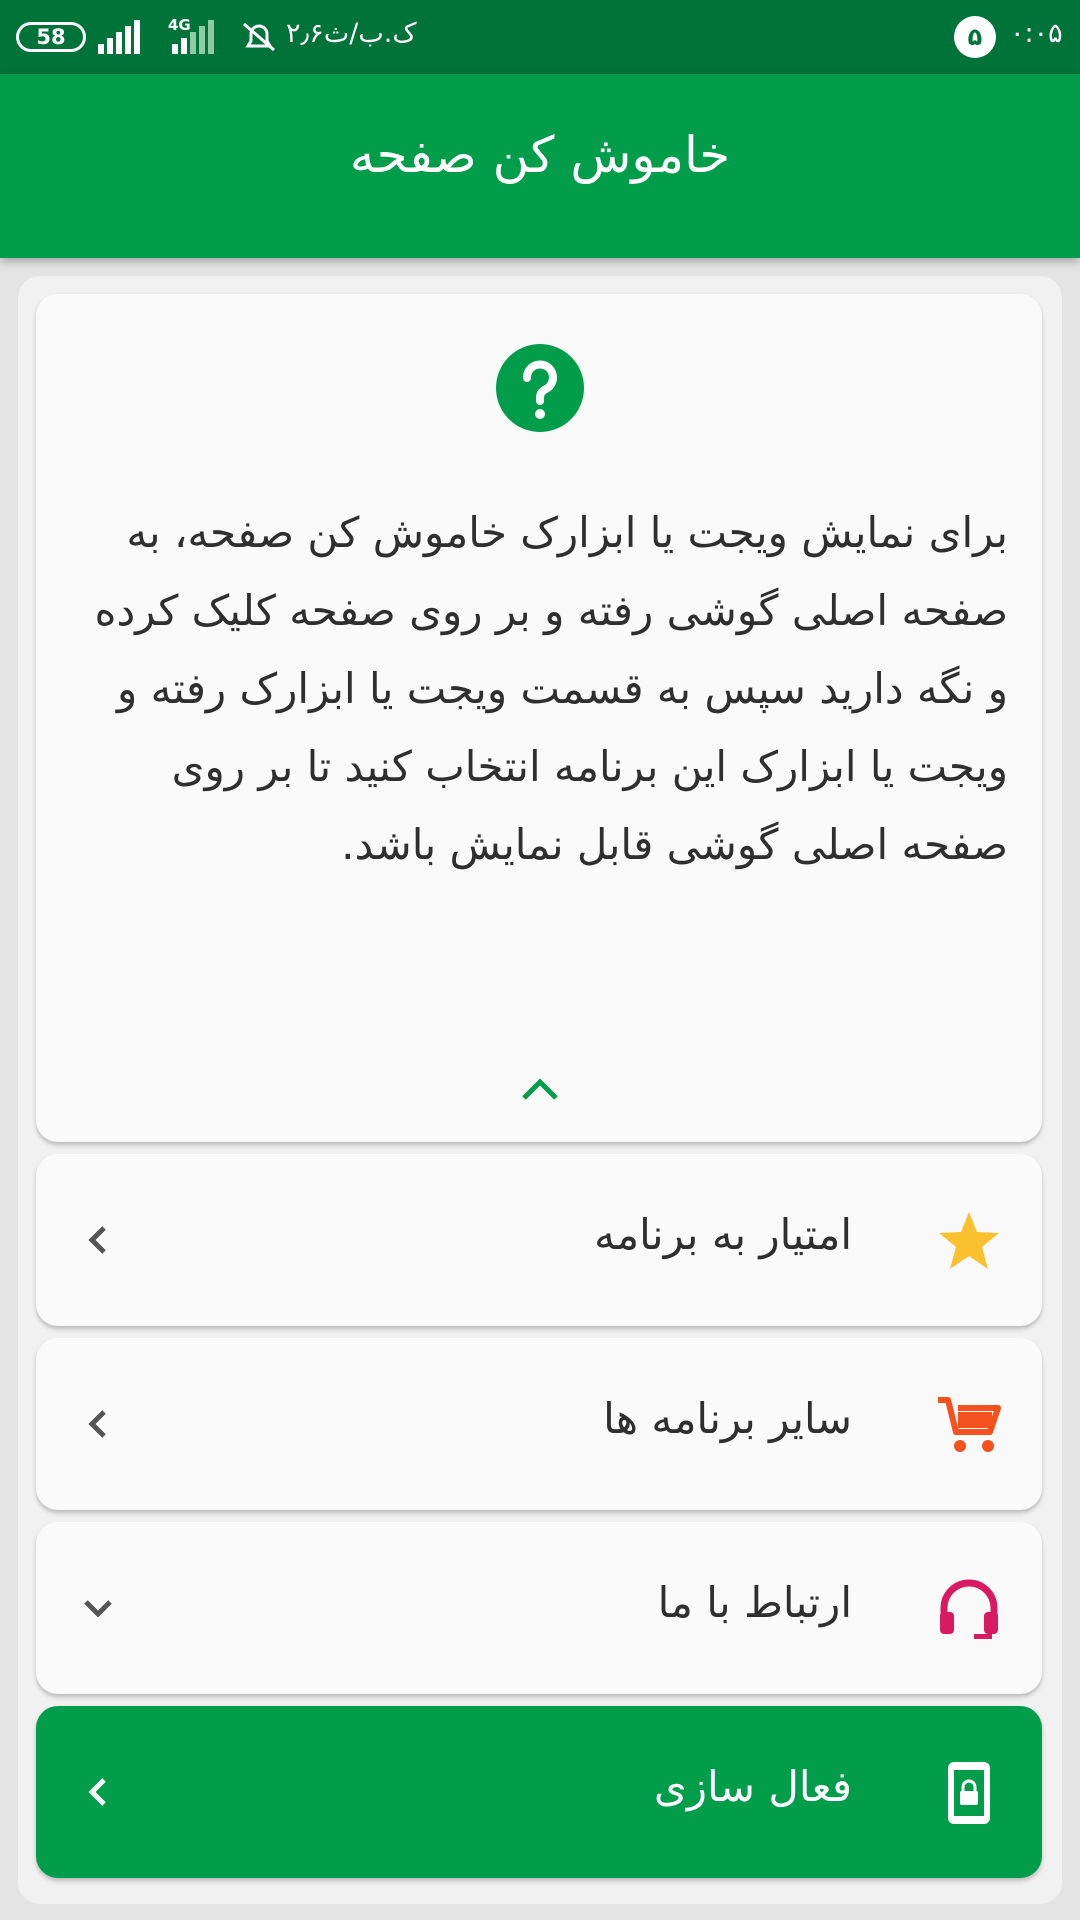 The height and width of the screenshot is (1920, 1080). I want to click on rate-app-item: امتیار به برنامه, so click(539, 1240).